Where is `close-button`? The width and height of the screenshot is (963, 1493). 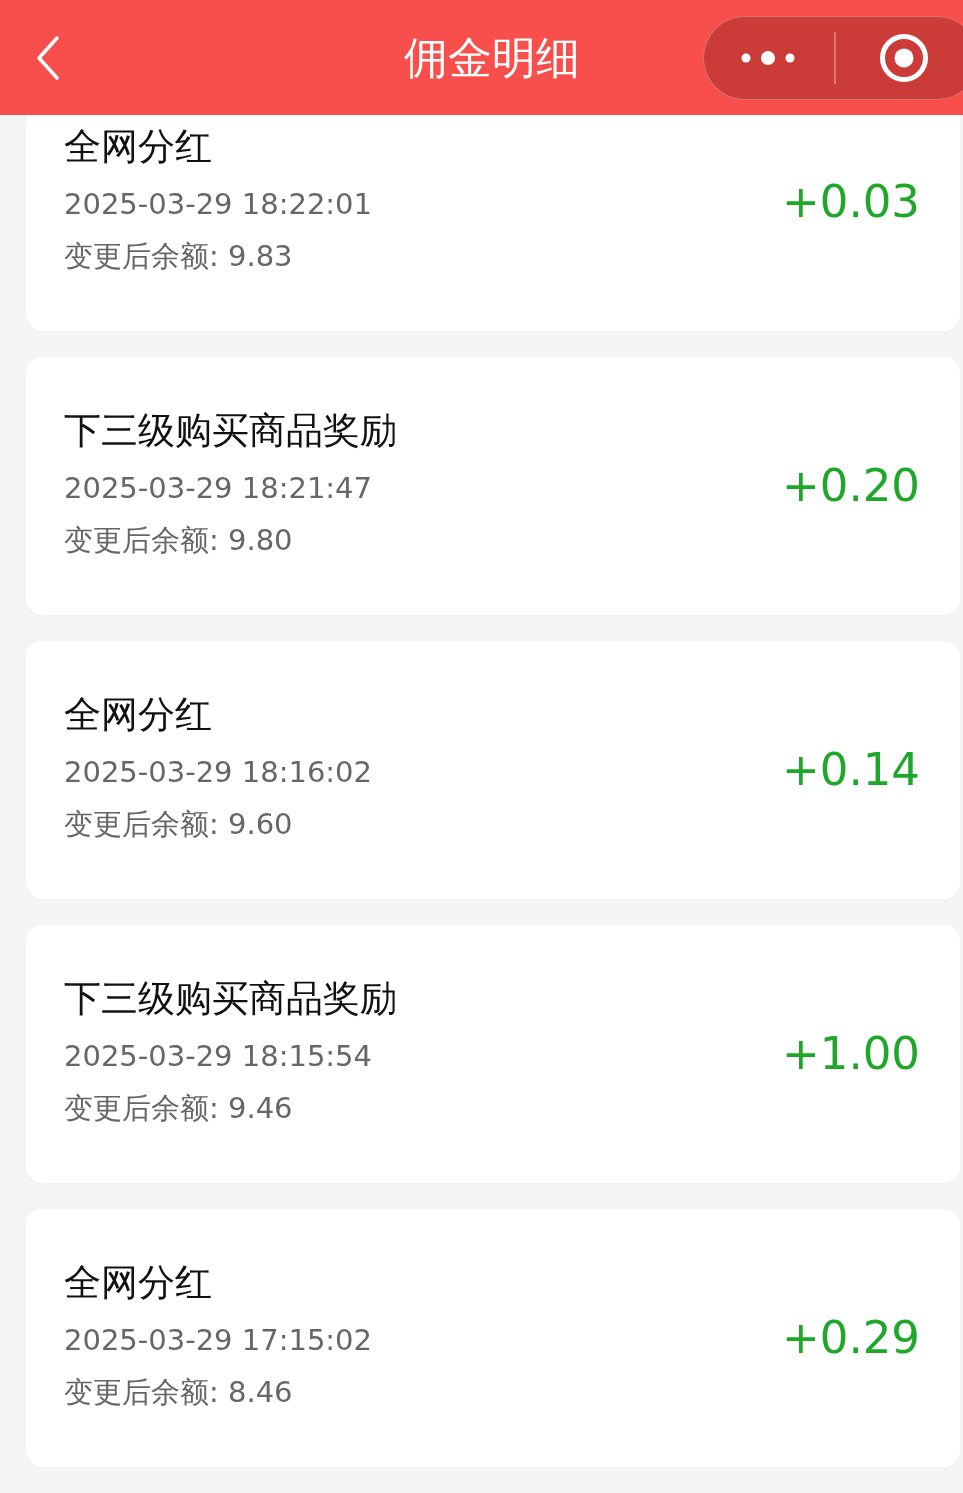 close-button is located at coordinates (904, 57).